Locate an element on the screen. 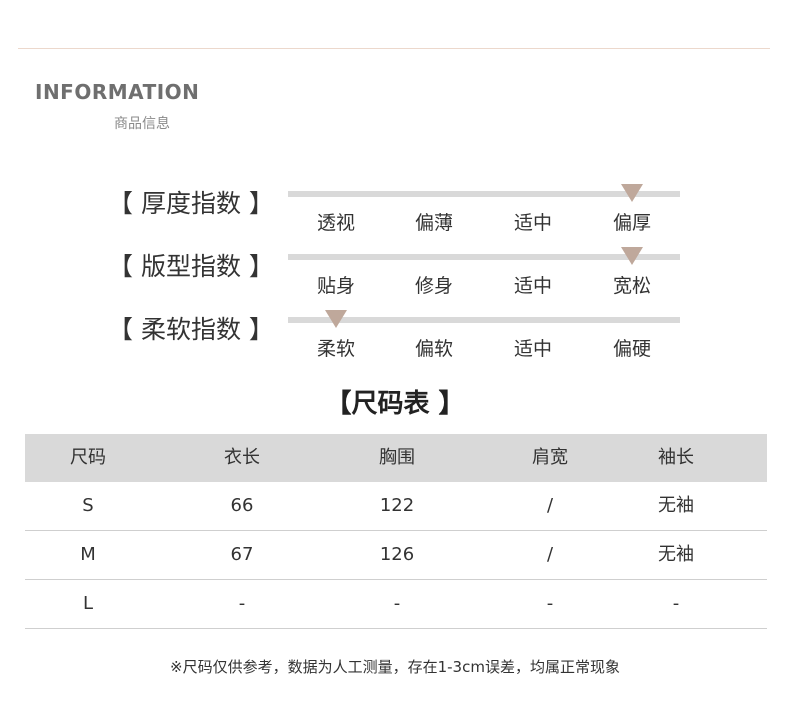  table-header-row: 尺码 衣长 胸围 肩宽 袖长 is located at coordinates (396, 458).